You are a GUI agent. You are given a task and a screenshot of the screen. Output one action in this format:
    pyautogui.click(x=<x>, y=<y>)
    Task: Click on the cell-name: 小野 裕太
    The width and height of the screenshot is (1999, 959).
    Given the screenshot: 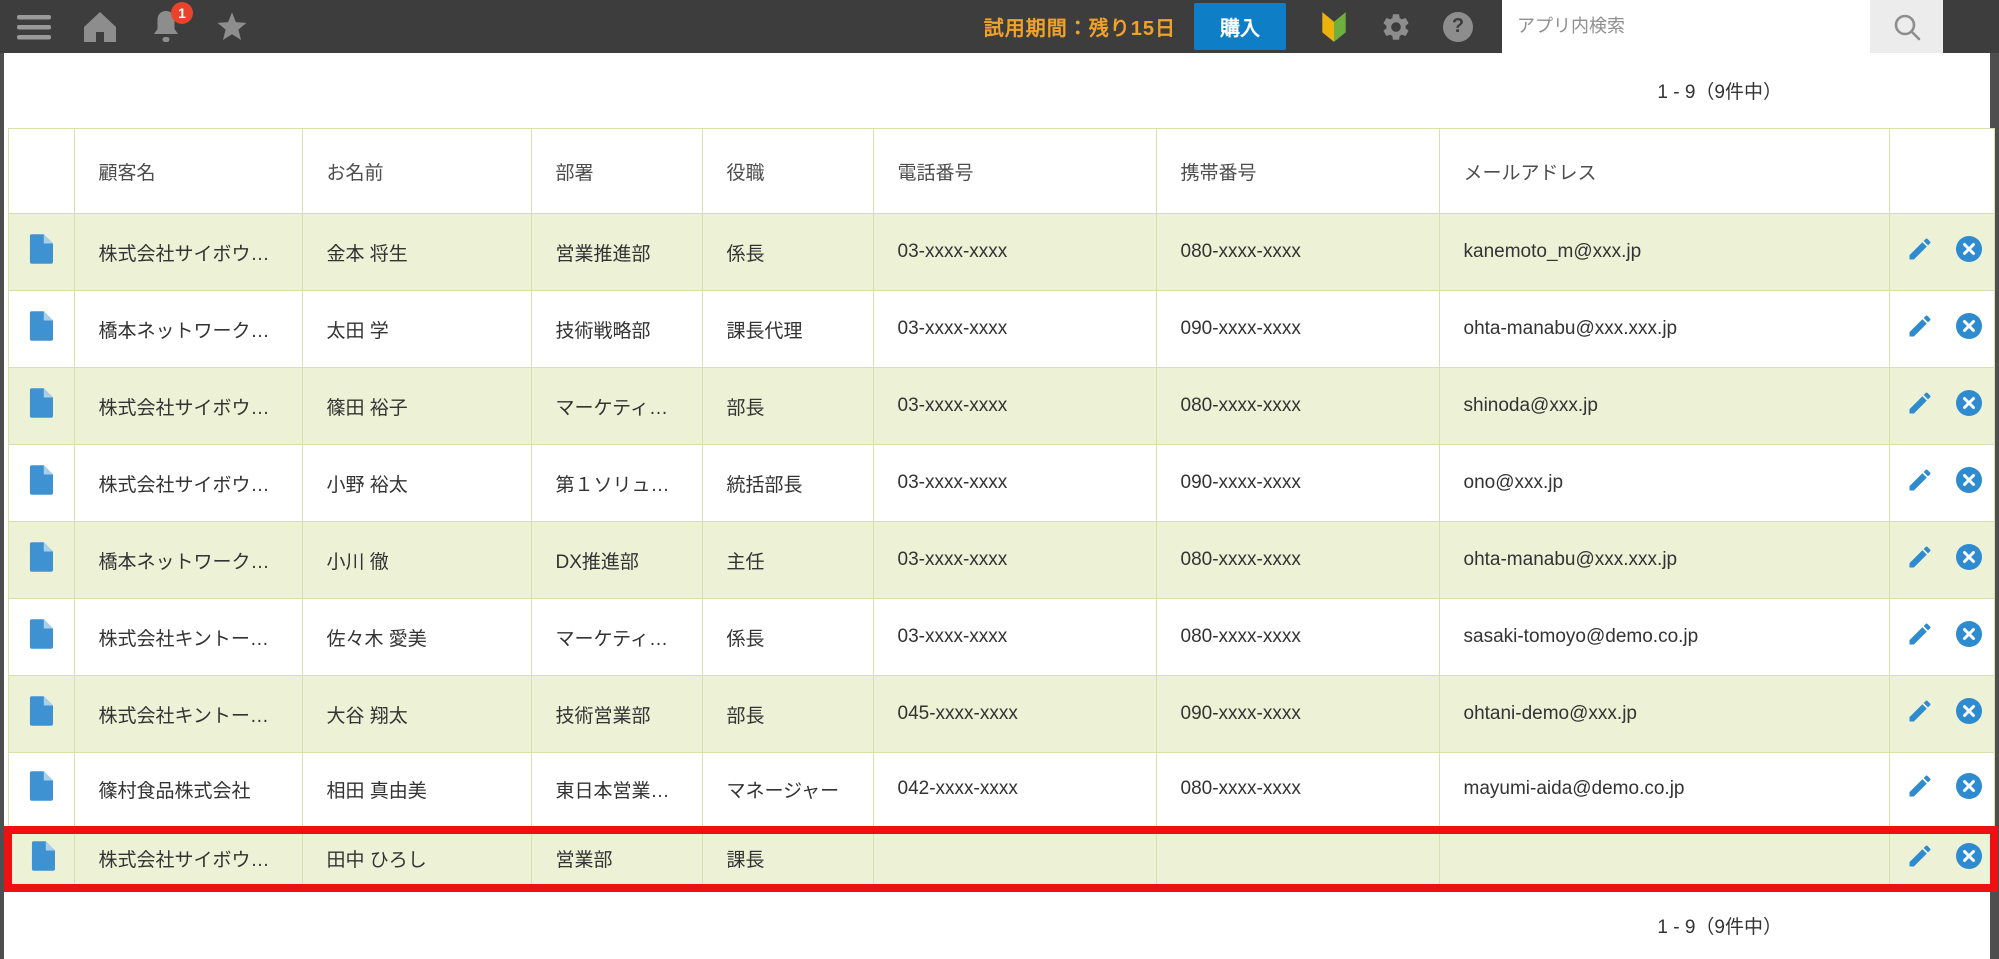 What is the action you would take?
    pyautogui.click(x=416, y=483)
    